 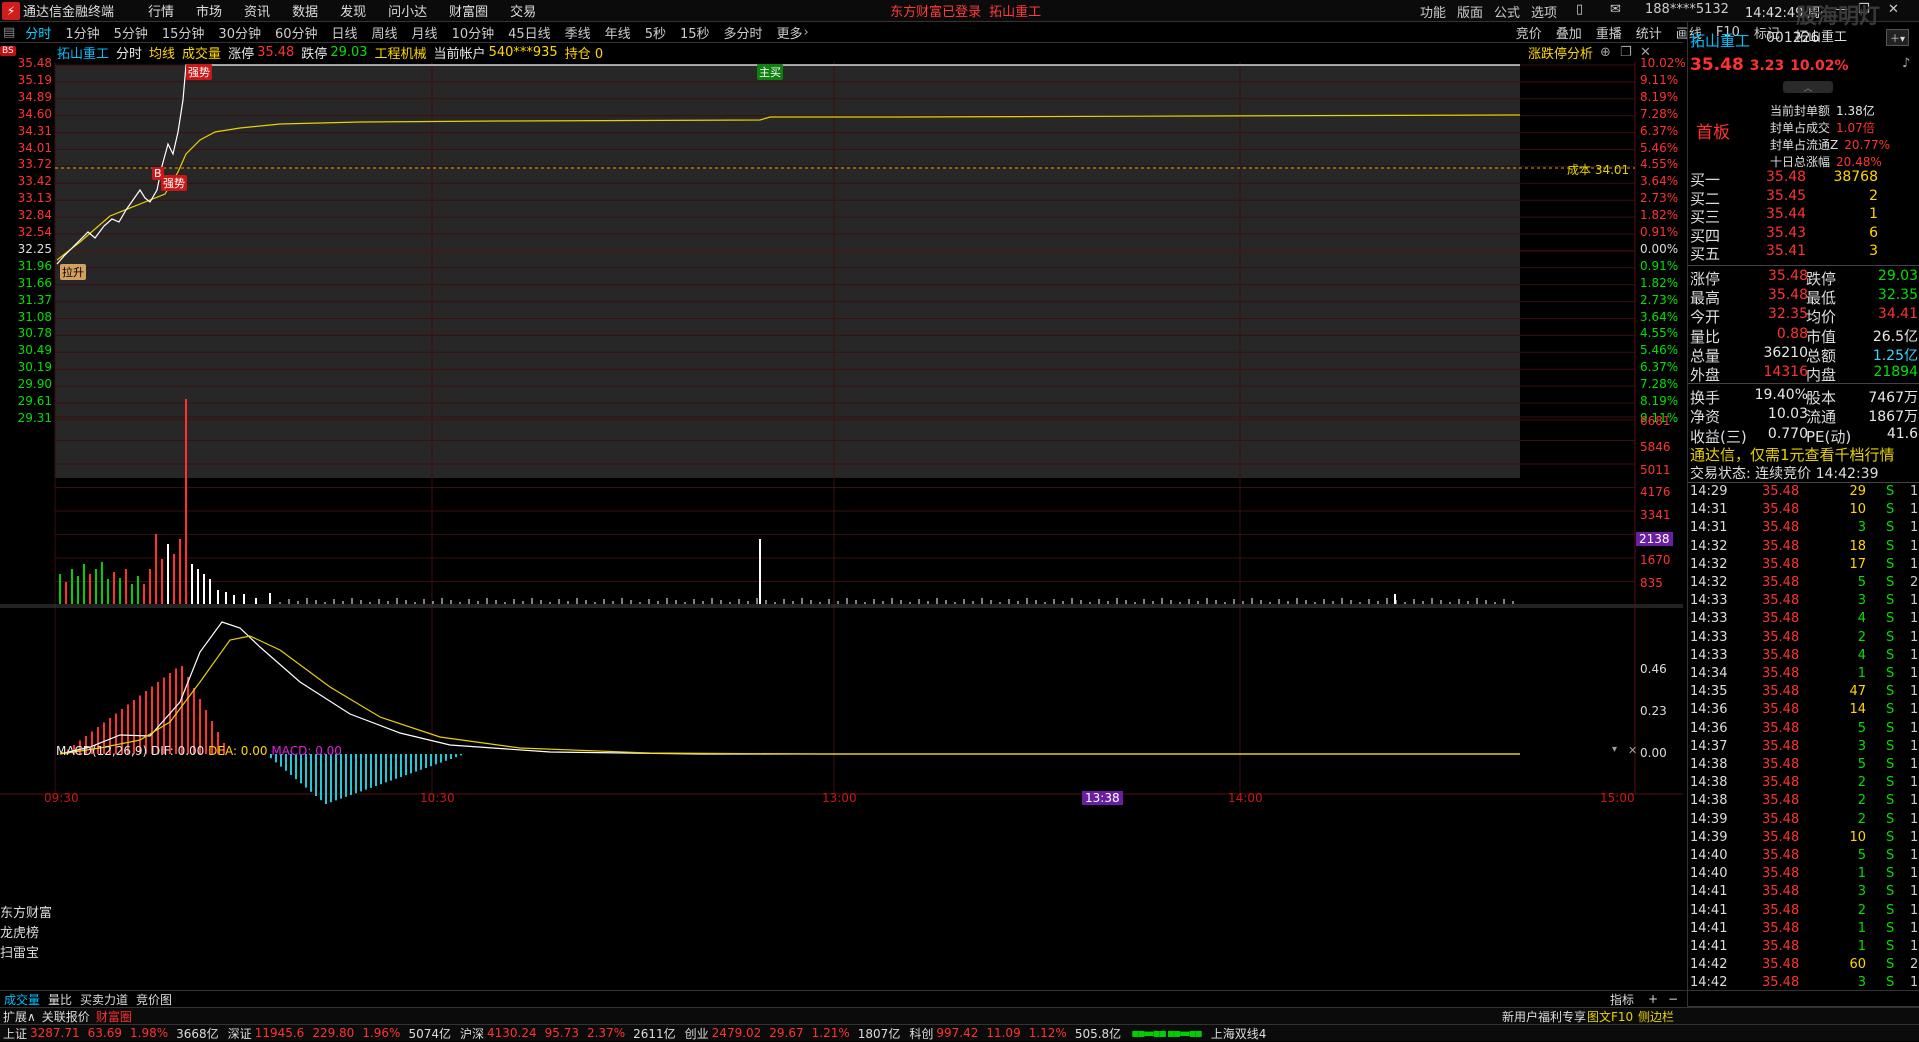 I want to click on book-price: 35.45, so click(x=1786, y=196).